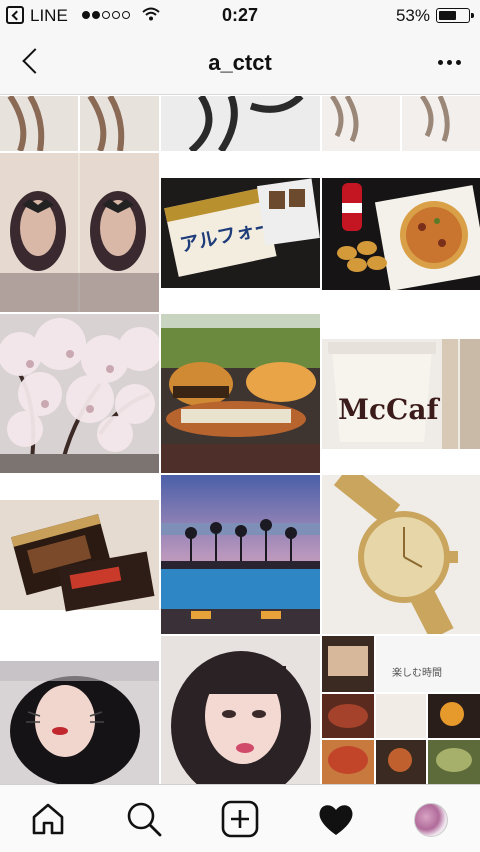 The image size is (480, 852). I want to click on grid-post-sunset-pool, so click(240, 554).